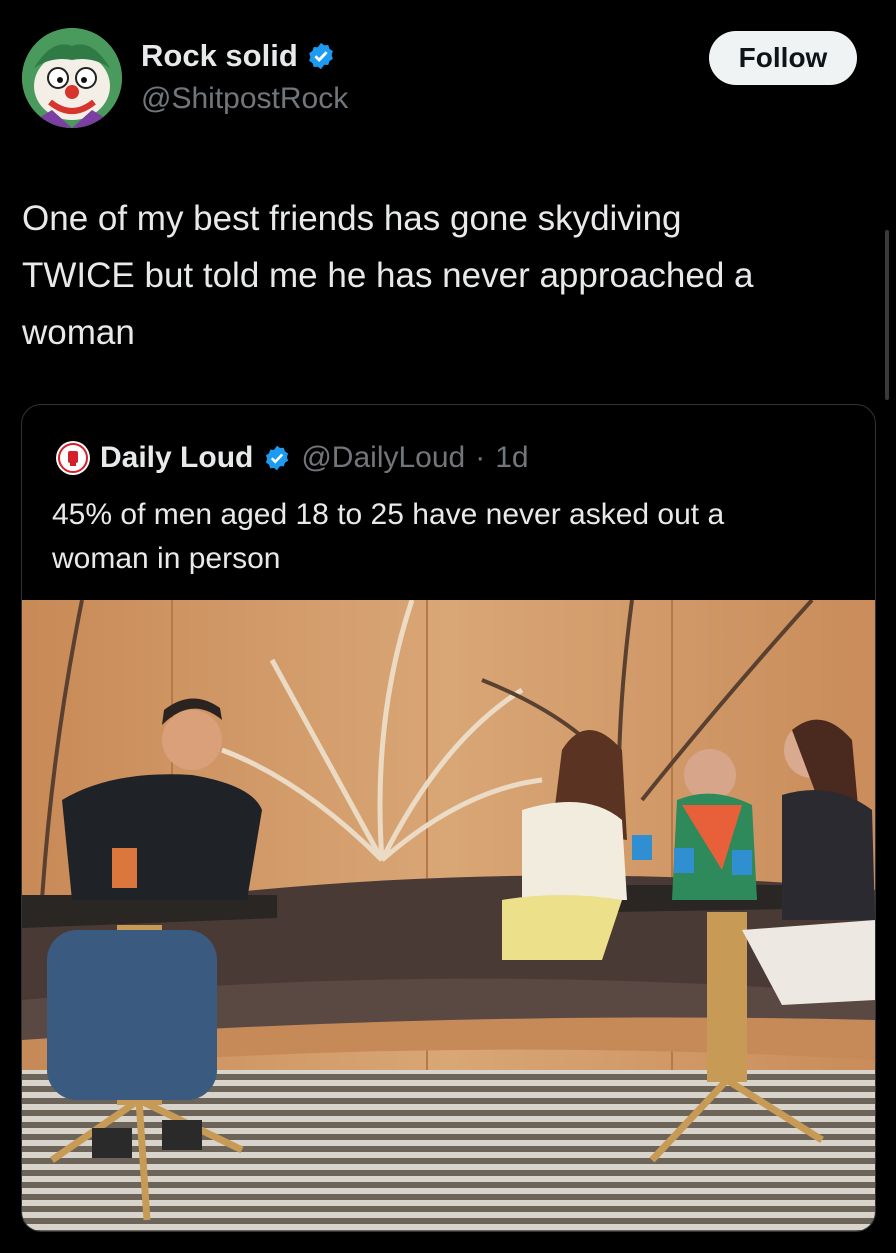 Image resolution: width=896 pixels, height=1253 pixels. I want to click on daily-loud-logo-icon, so click(73, 458).